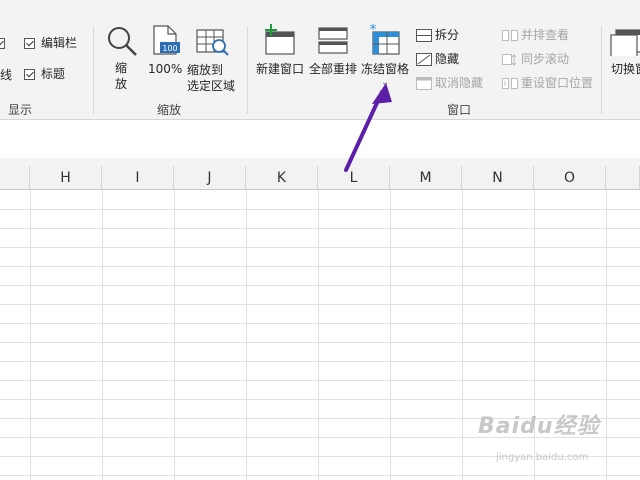 This screenshot has width=640, height=480. I want to click on watermark-logo: Baidu经验, so click(539, 426).